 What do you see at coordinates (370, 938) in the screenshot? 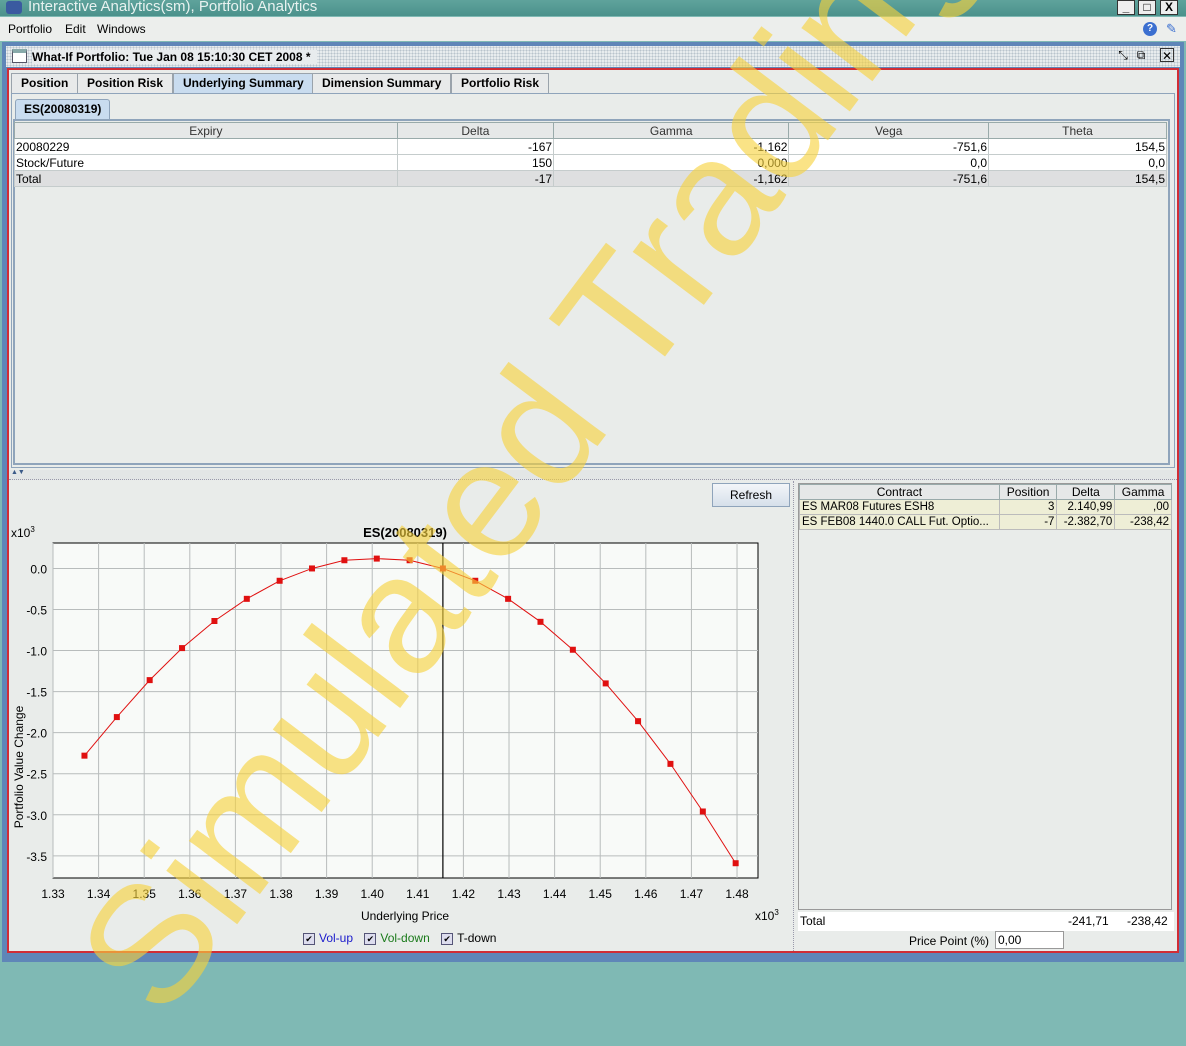
I see `checkbox-vol-down: ✔` at bounding box center [370, 938].